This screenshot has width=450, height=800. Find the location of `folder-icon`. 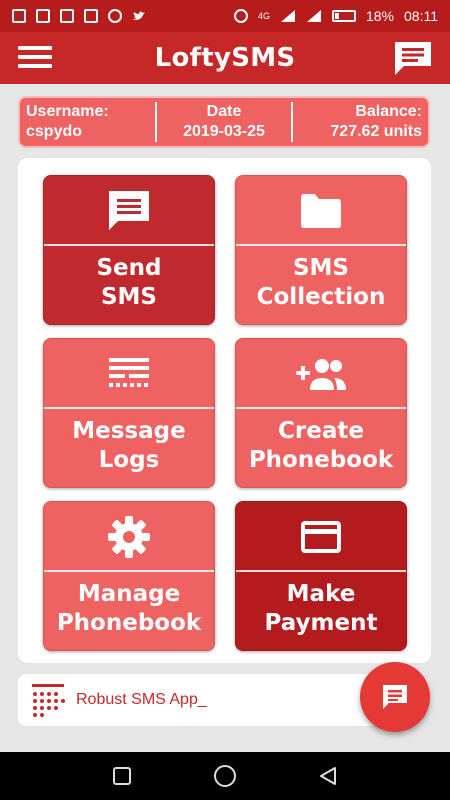

folder-icon is located at coordinates (321, 211).